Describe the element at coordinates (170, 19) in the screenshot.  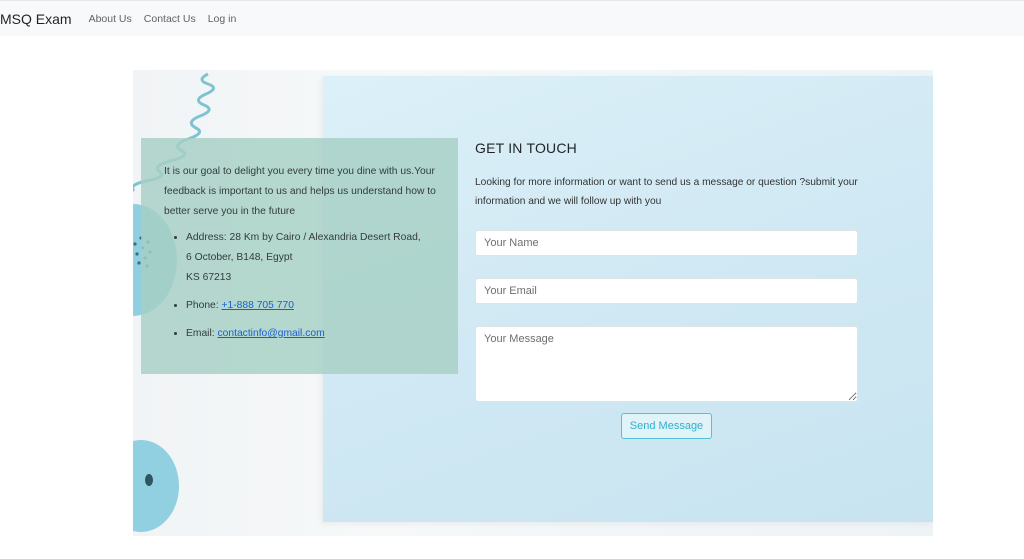
I see `nav-link-contact-us: Contact Us` at that location.